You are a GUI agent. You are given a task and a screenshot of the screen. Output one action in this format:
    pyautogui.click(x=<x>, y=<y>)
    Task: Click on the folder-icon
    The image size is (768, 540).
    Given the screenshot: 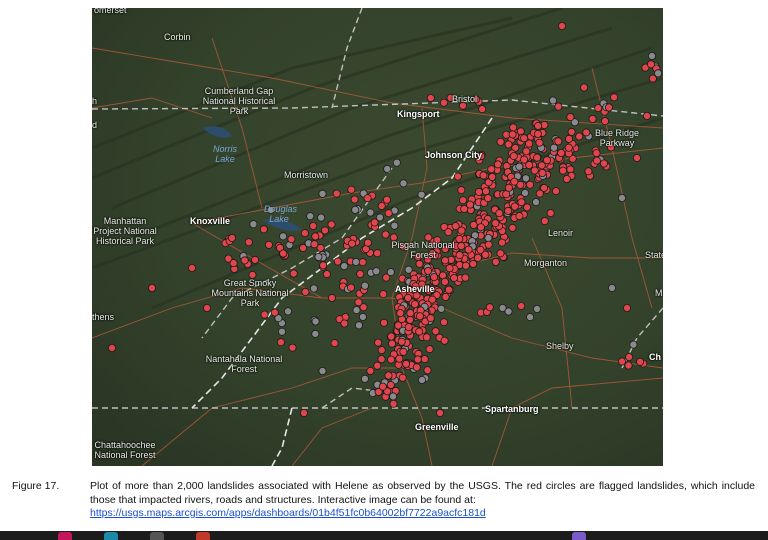 What is the action you would take?
    pyautogui.click(x=157, y=536)
    